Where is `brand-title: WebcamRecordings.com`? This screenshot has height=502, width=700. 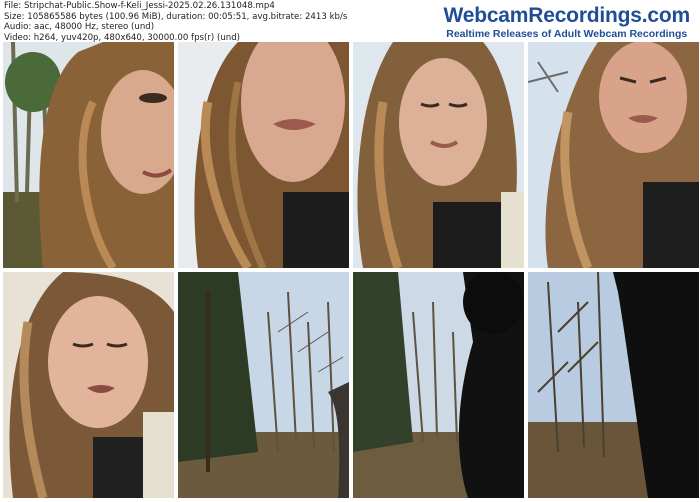
brand-title: WebcamRecordings.com is located at coordinates (566, 15).